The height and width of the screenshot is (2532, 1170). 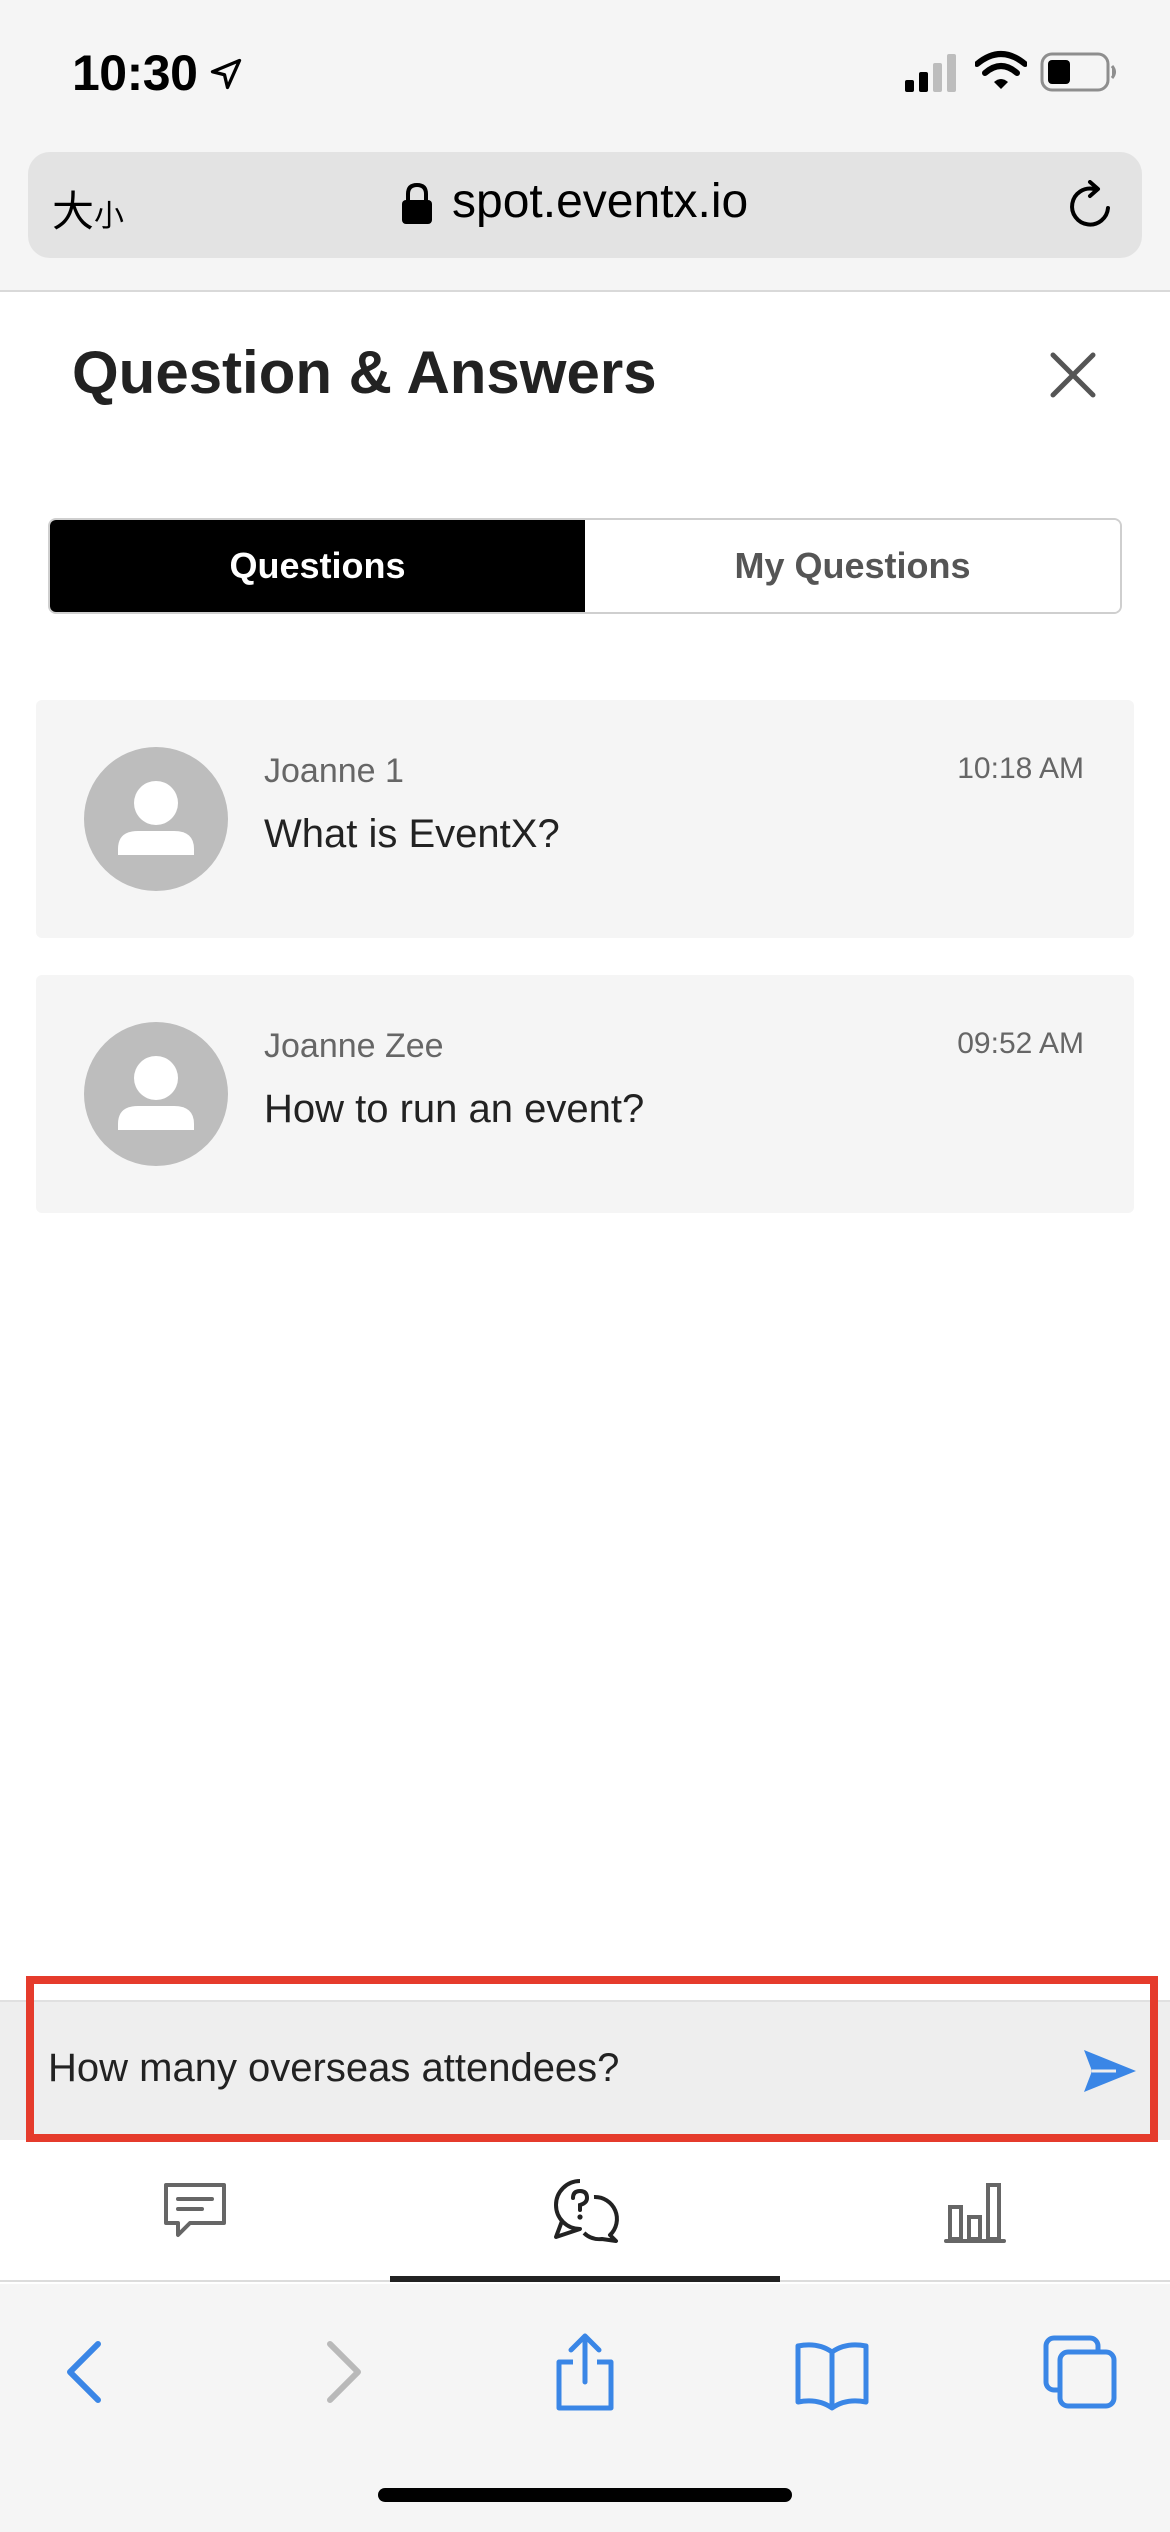 What do you see at coordinates (412, 834) in the screenshot?
I see `question-text: What is EventX?` at bounding box center [412, 834].